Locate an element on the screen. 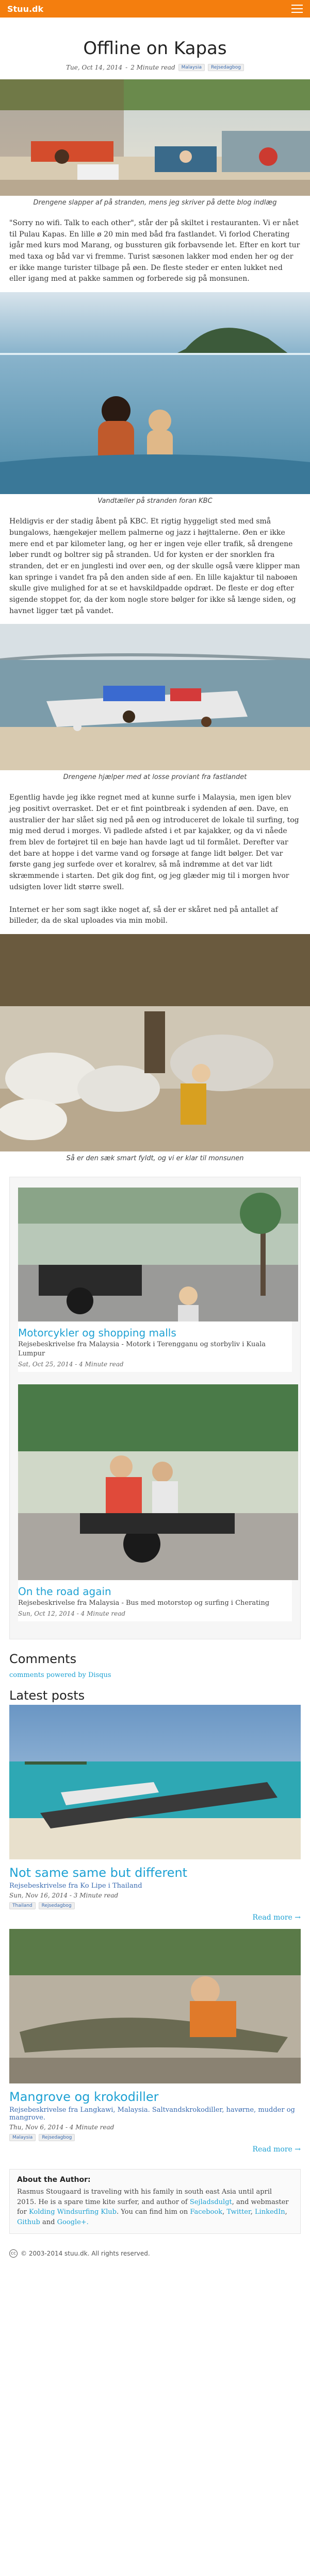  author-heading: About the Author: is located at coordinates (54, 2180).